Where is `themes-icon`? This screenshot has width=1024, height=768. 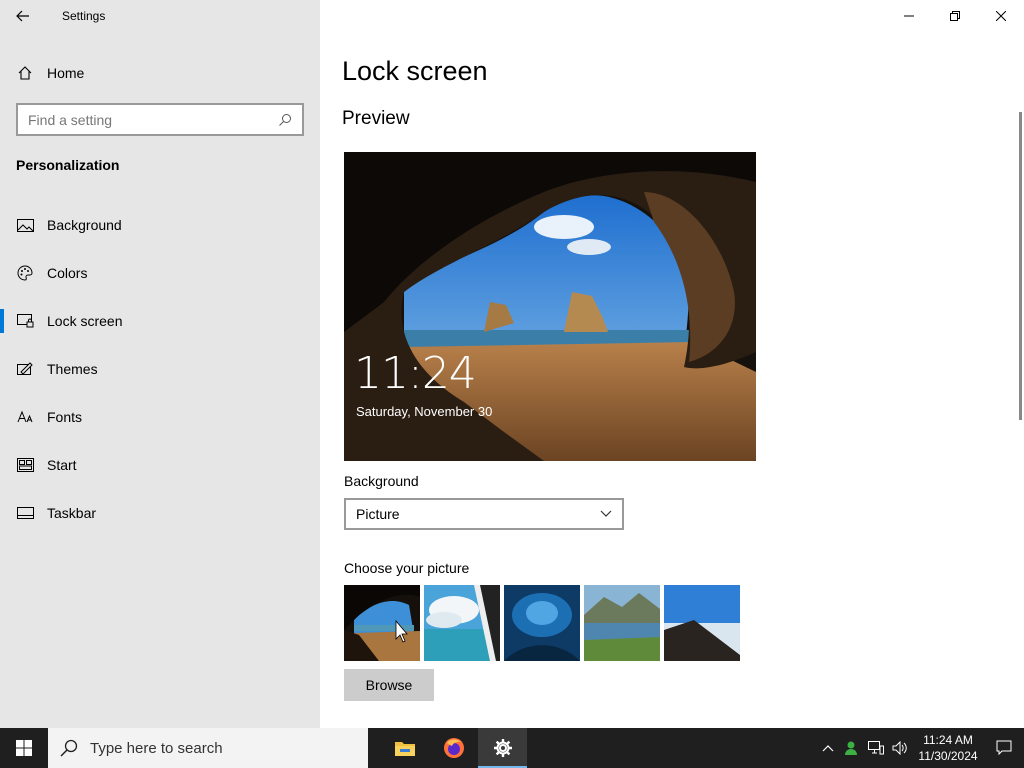 themes-icon is located at coordinates (25, 369).